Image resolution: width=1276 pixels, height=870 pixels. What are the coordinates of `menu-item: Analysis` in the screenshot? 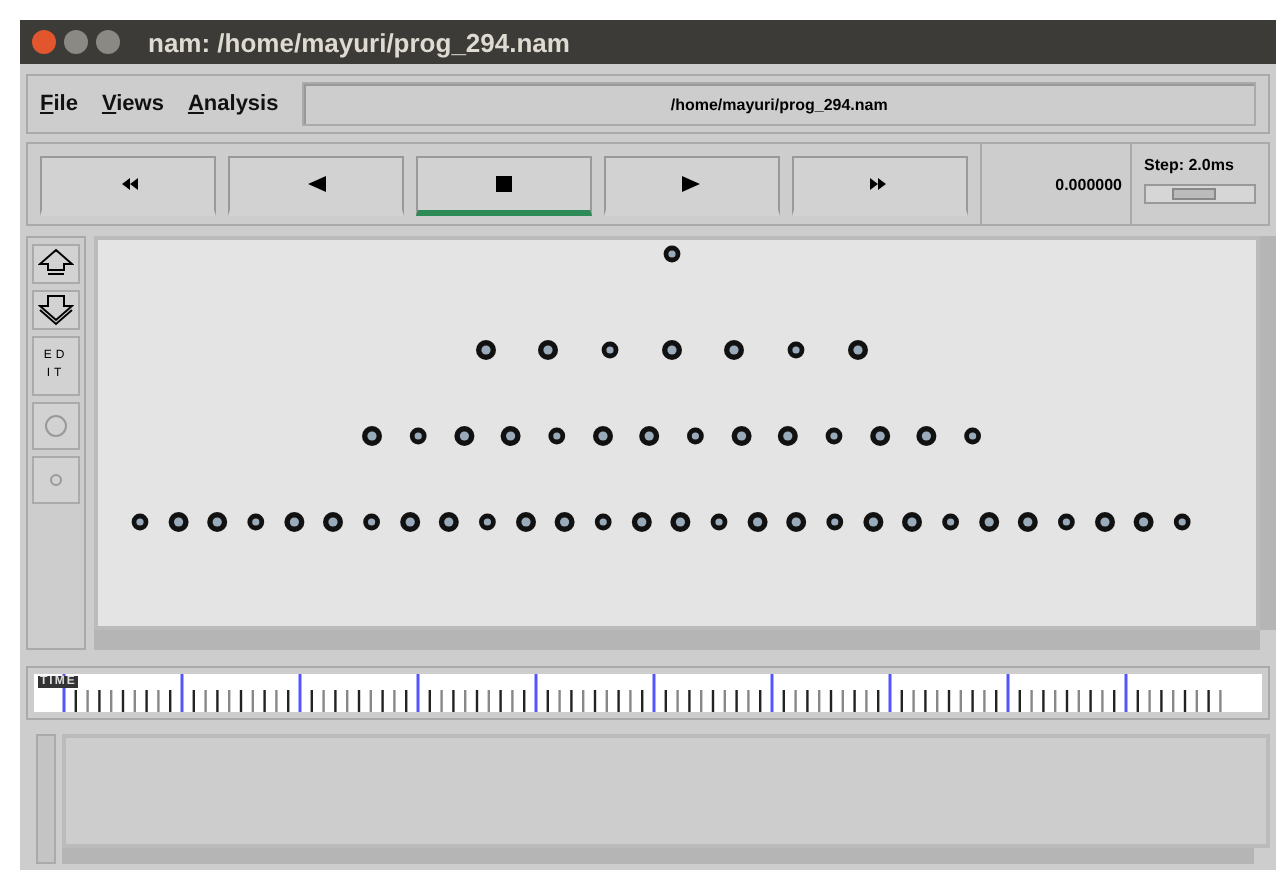 It's located at (233, 104).